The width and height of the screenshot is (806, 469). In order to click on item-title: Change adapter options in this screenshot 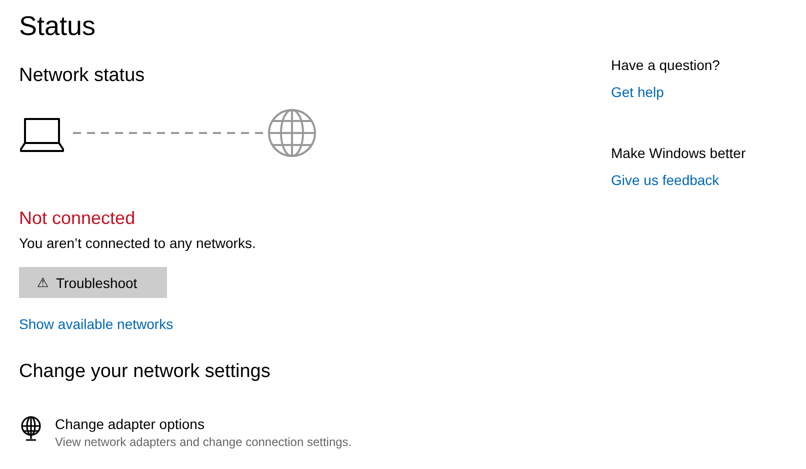, I will do `click(203, 424)`.